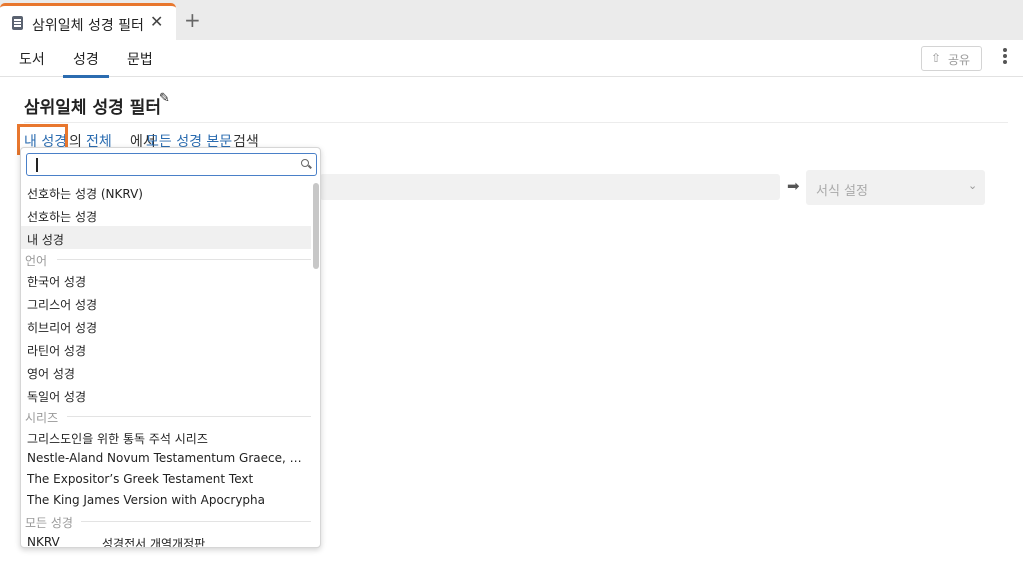 The image size is (1023, 566). Describe the element at coordinates (167, 350) in the screenshot. I see `list-item: 라틴어 성경` at that location.